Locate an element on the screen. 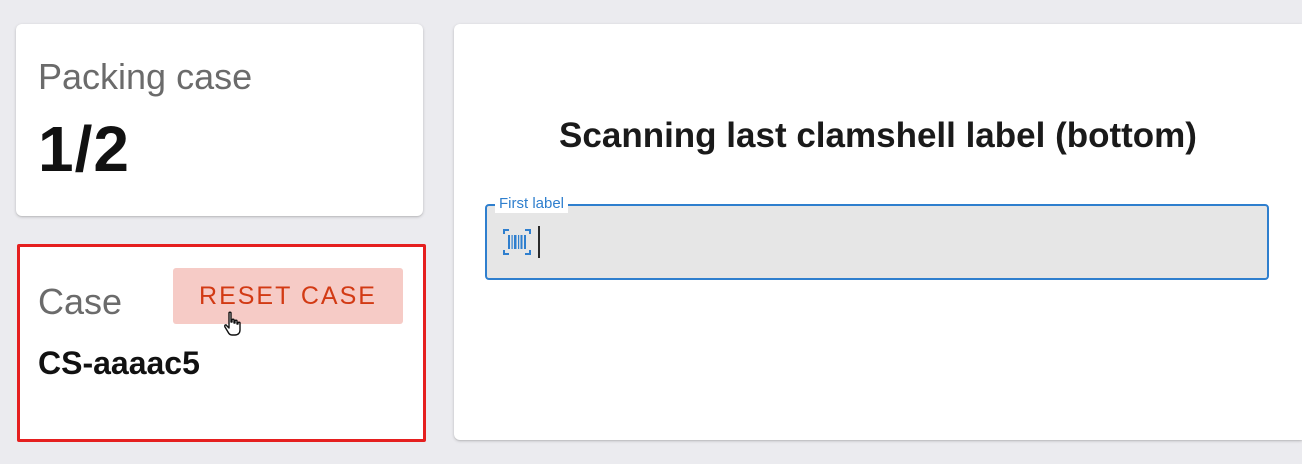 This screenshot has height=464, width=1302. first-label-input is located at coordinates (887, 242).